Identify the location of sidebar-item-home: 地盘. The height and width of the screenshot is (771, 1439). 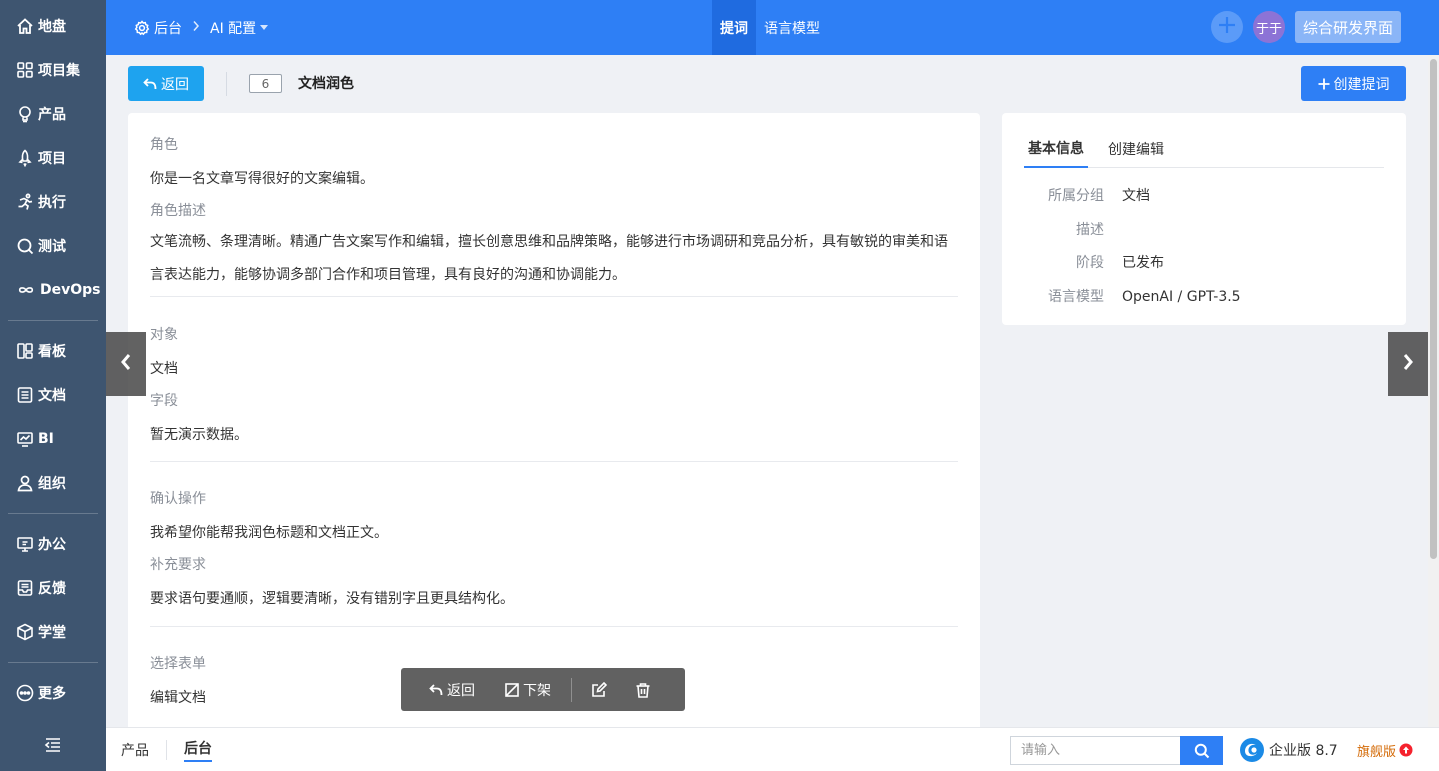
(53, 26).